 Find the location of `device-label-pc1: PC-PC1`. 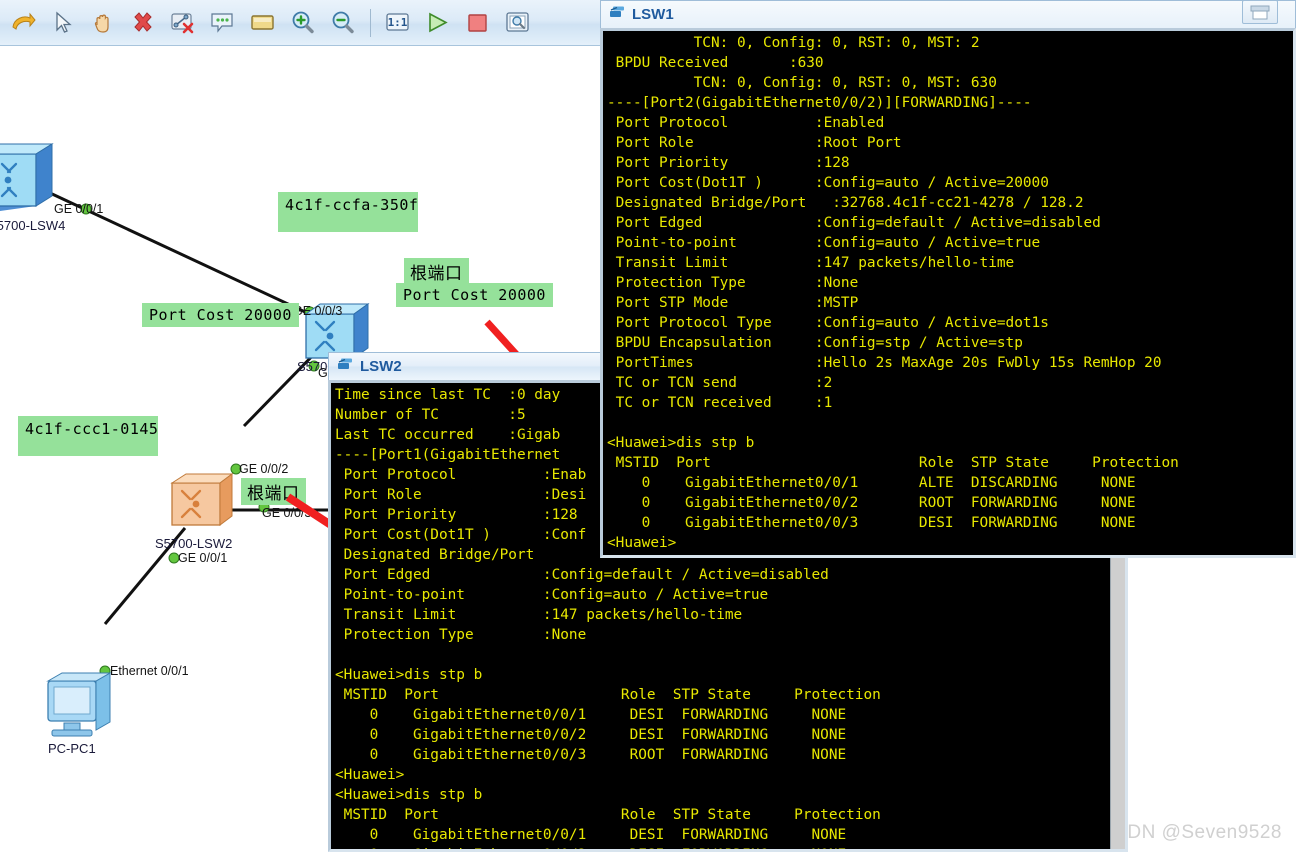

device-label-pc1: PC-PC1 is located at coordinates (72, 748).